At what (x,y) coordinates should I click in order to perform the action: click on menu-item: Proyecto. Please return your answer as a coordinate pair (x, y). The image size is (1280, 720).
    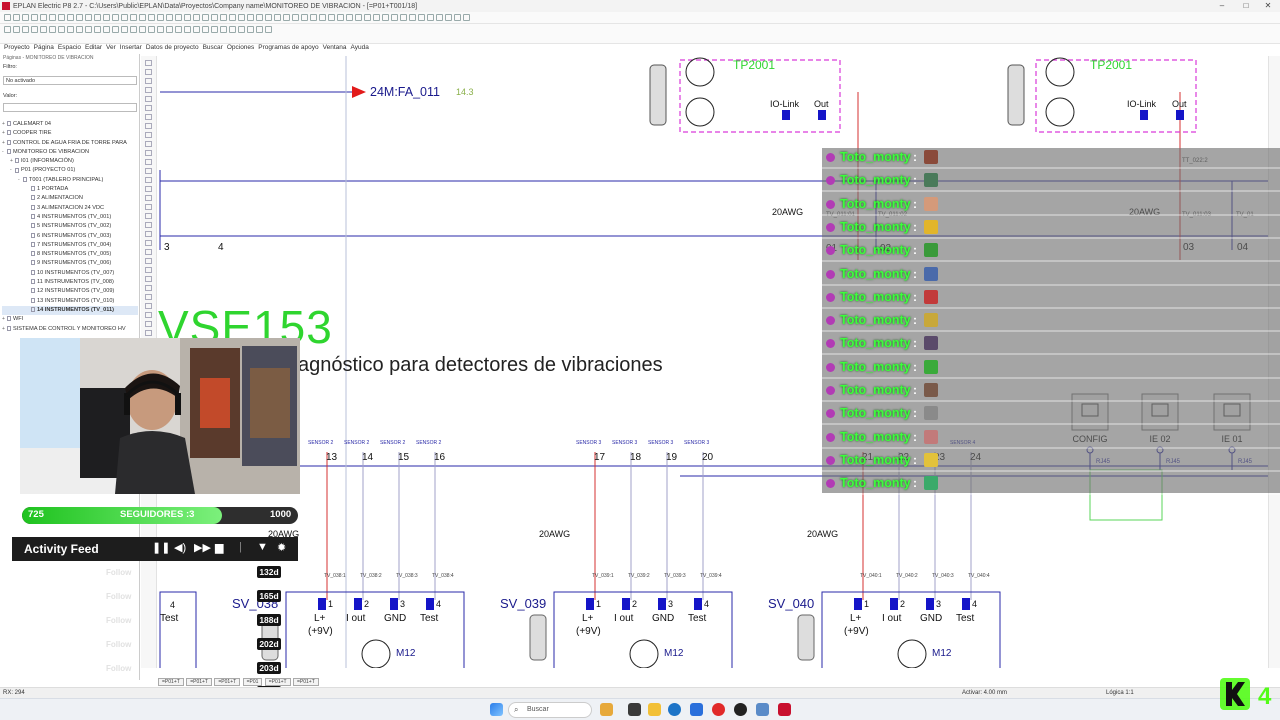
    Looking at the image, I should click on (17, 49).